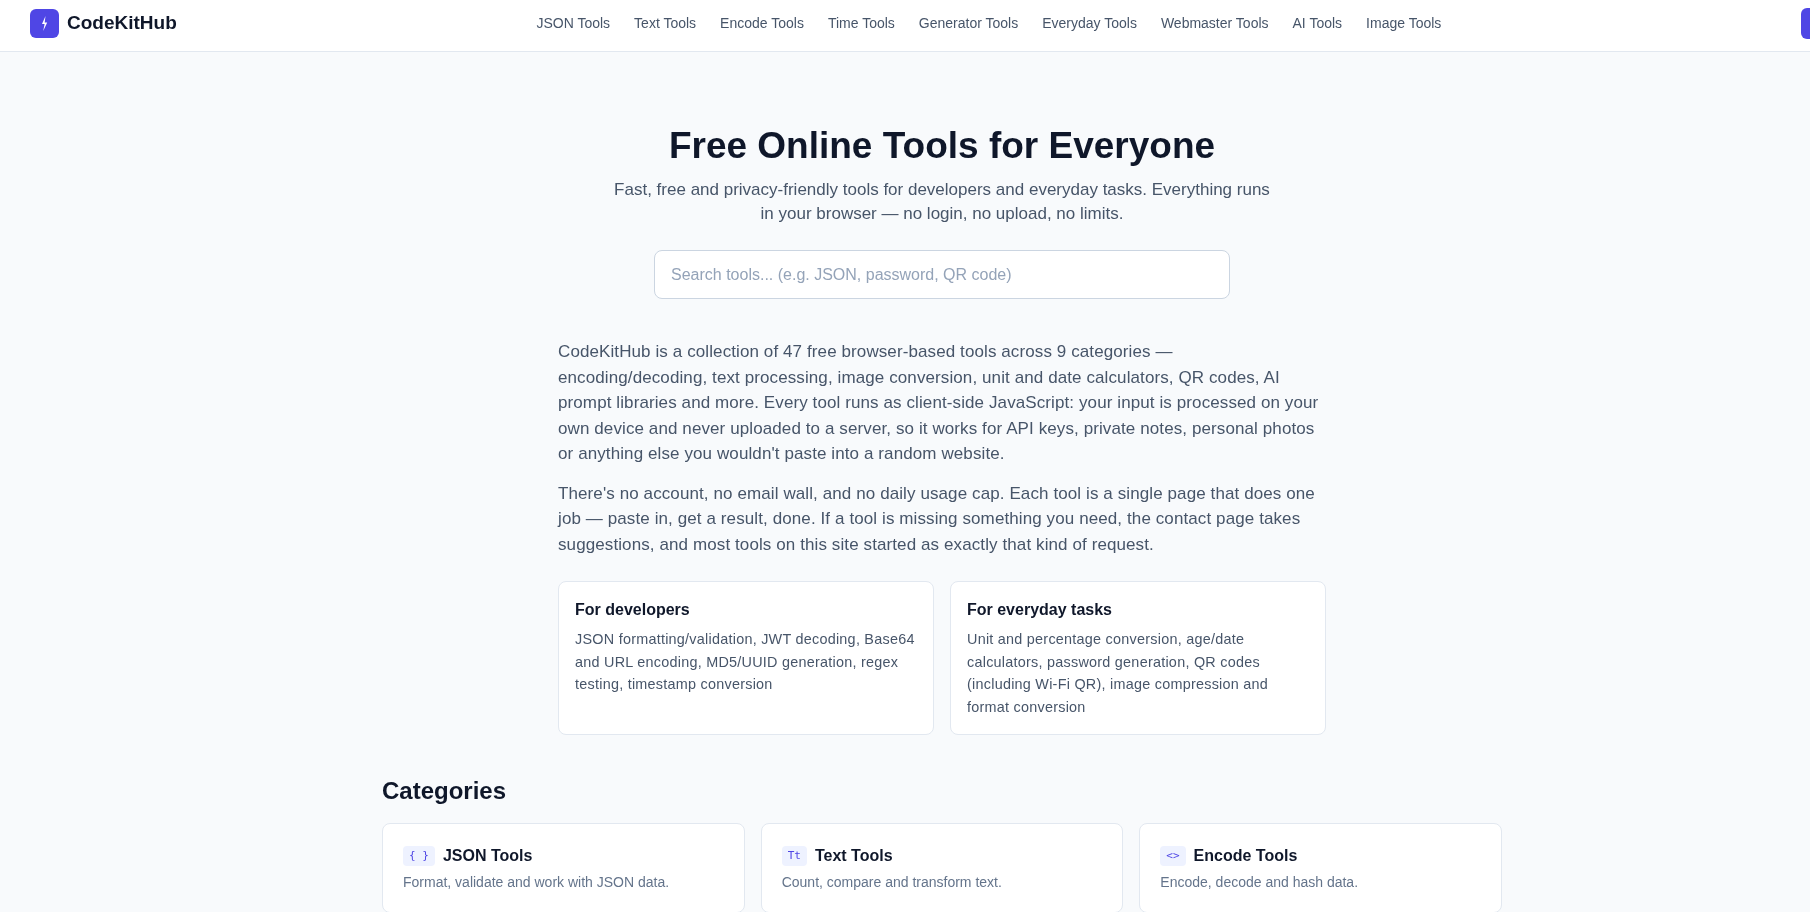 This screenshot has width=1810, height=912. I want to click on hero-subtitle: Fast, free and privacy-friendly tools for developers and everyday tasks. Everything runs in your browser — no login, no upload, no limits., so click(942, 202).